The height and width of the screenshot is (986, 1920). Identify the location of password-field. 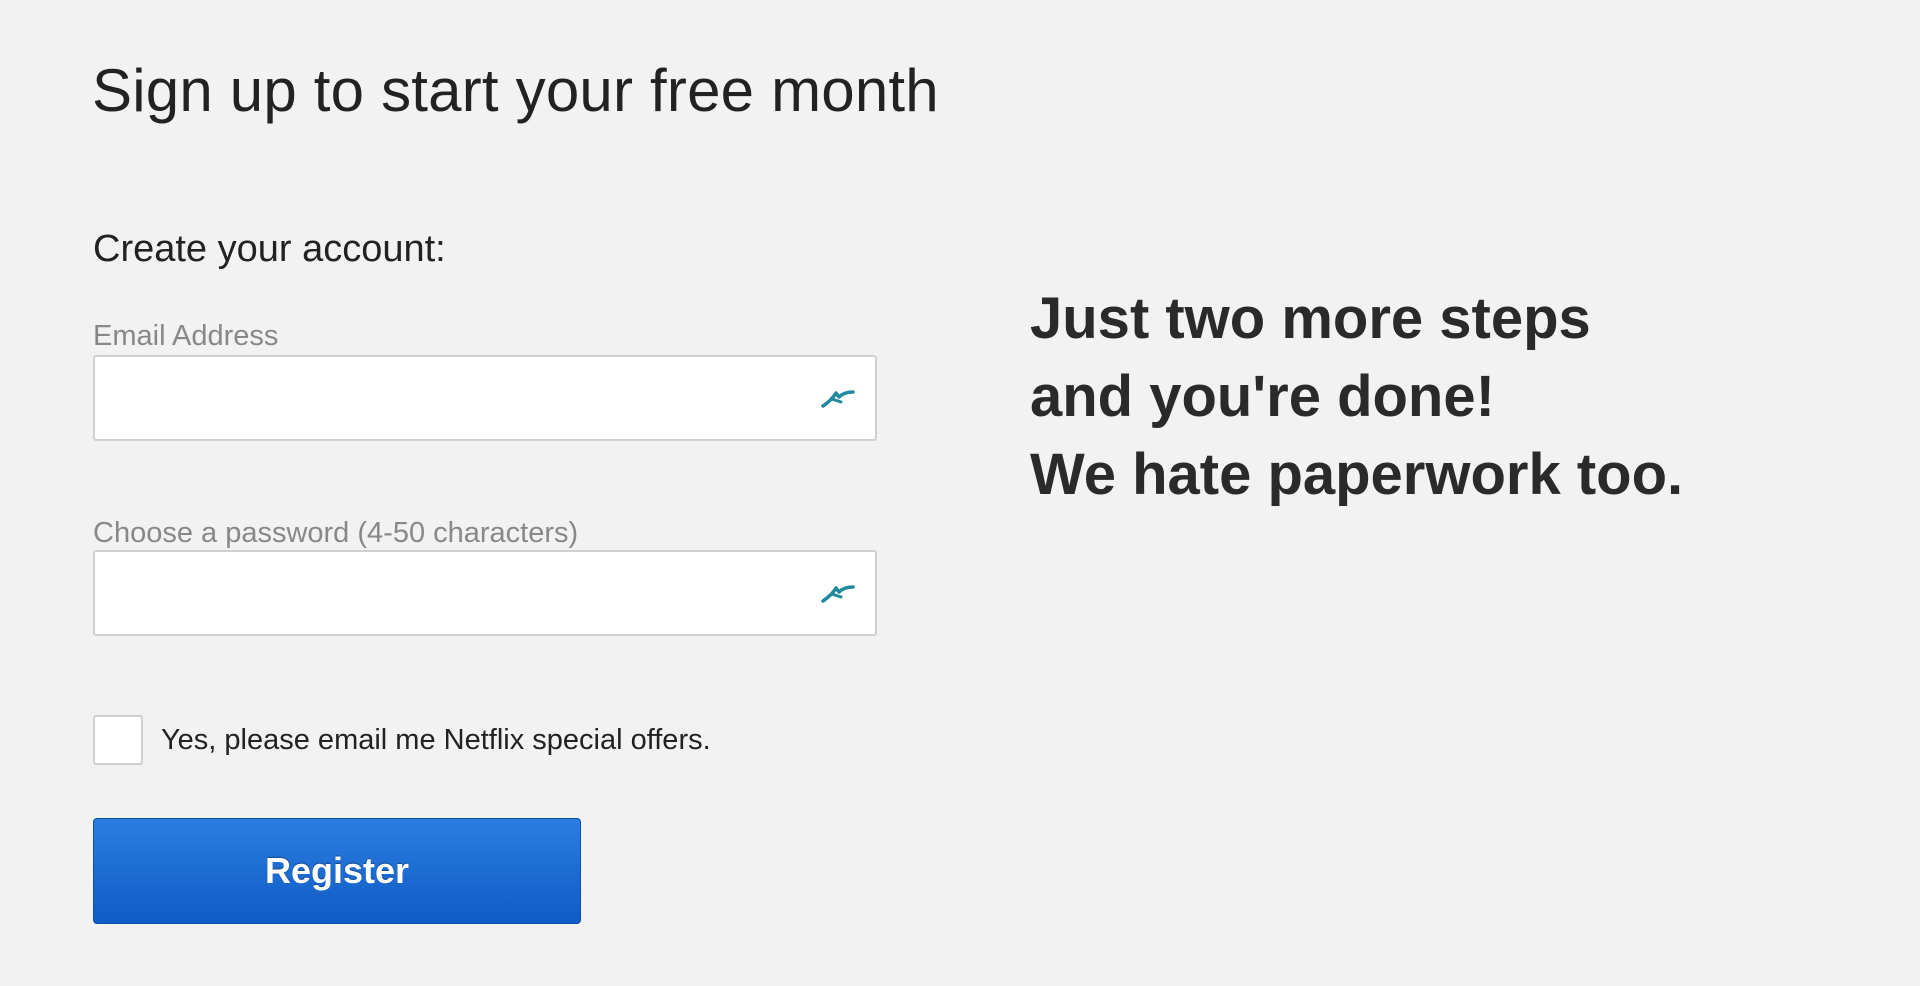
(485, 593).